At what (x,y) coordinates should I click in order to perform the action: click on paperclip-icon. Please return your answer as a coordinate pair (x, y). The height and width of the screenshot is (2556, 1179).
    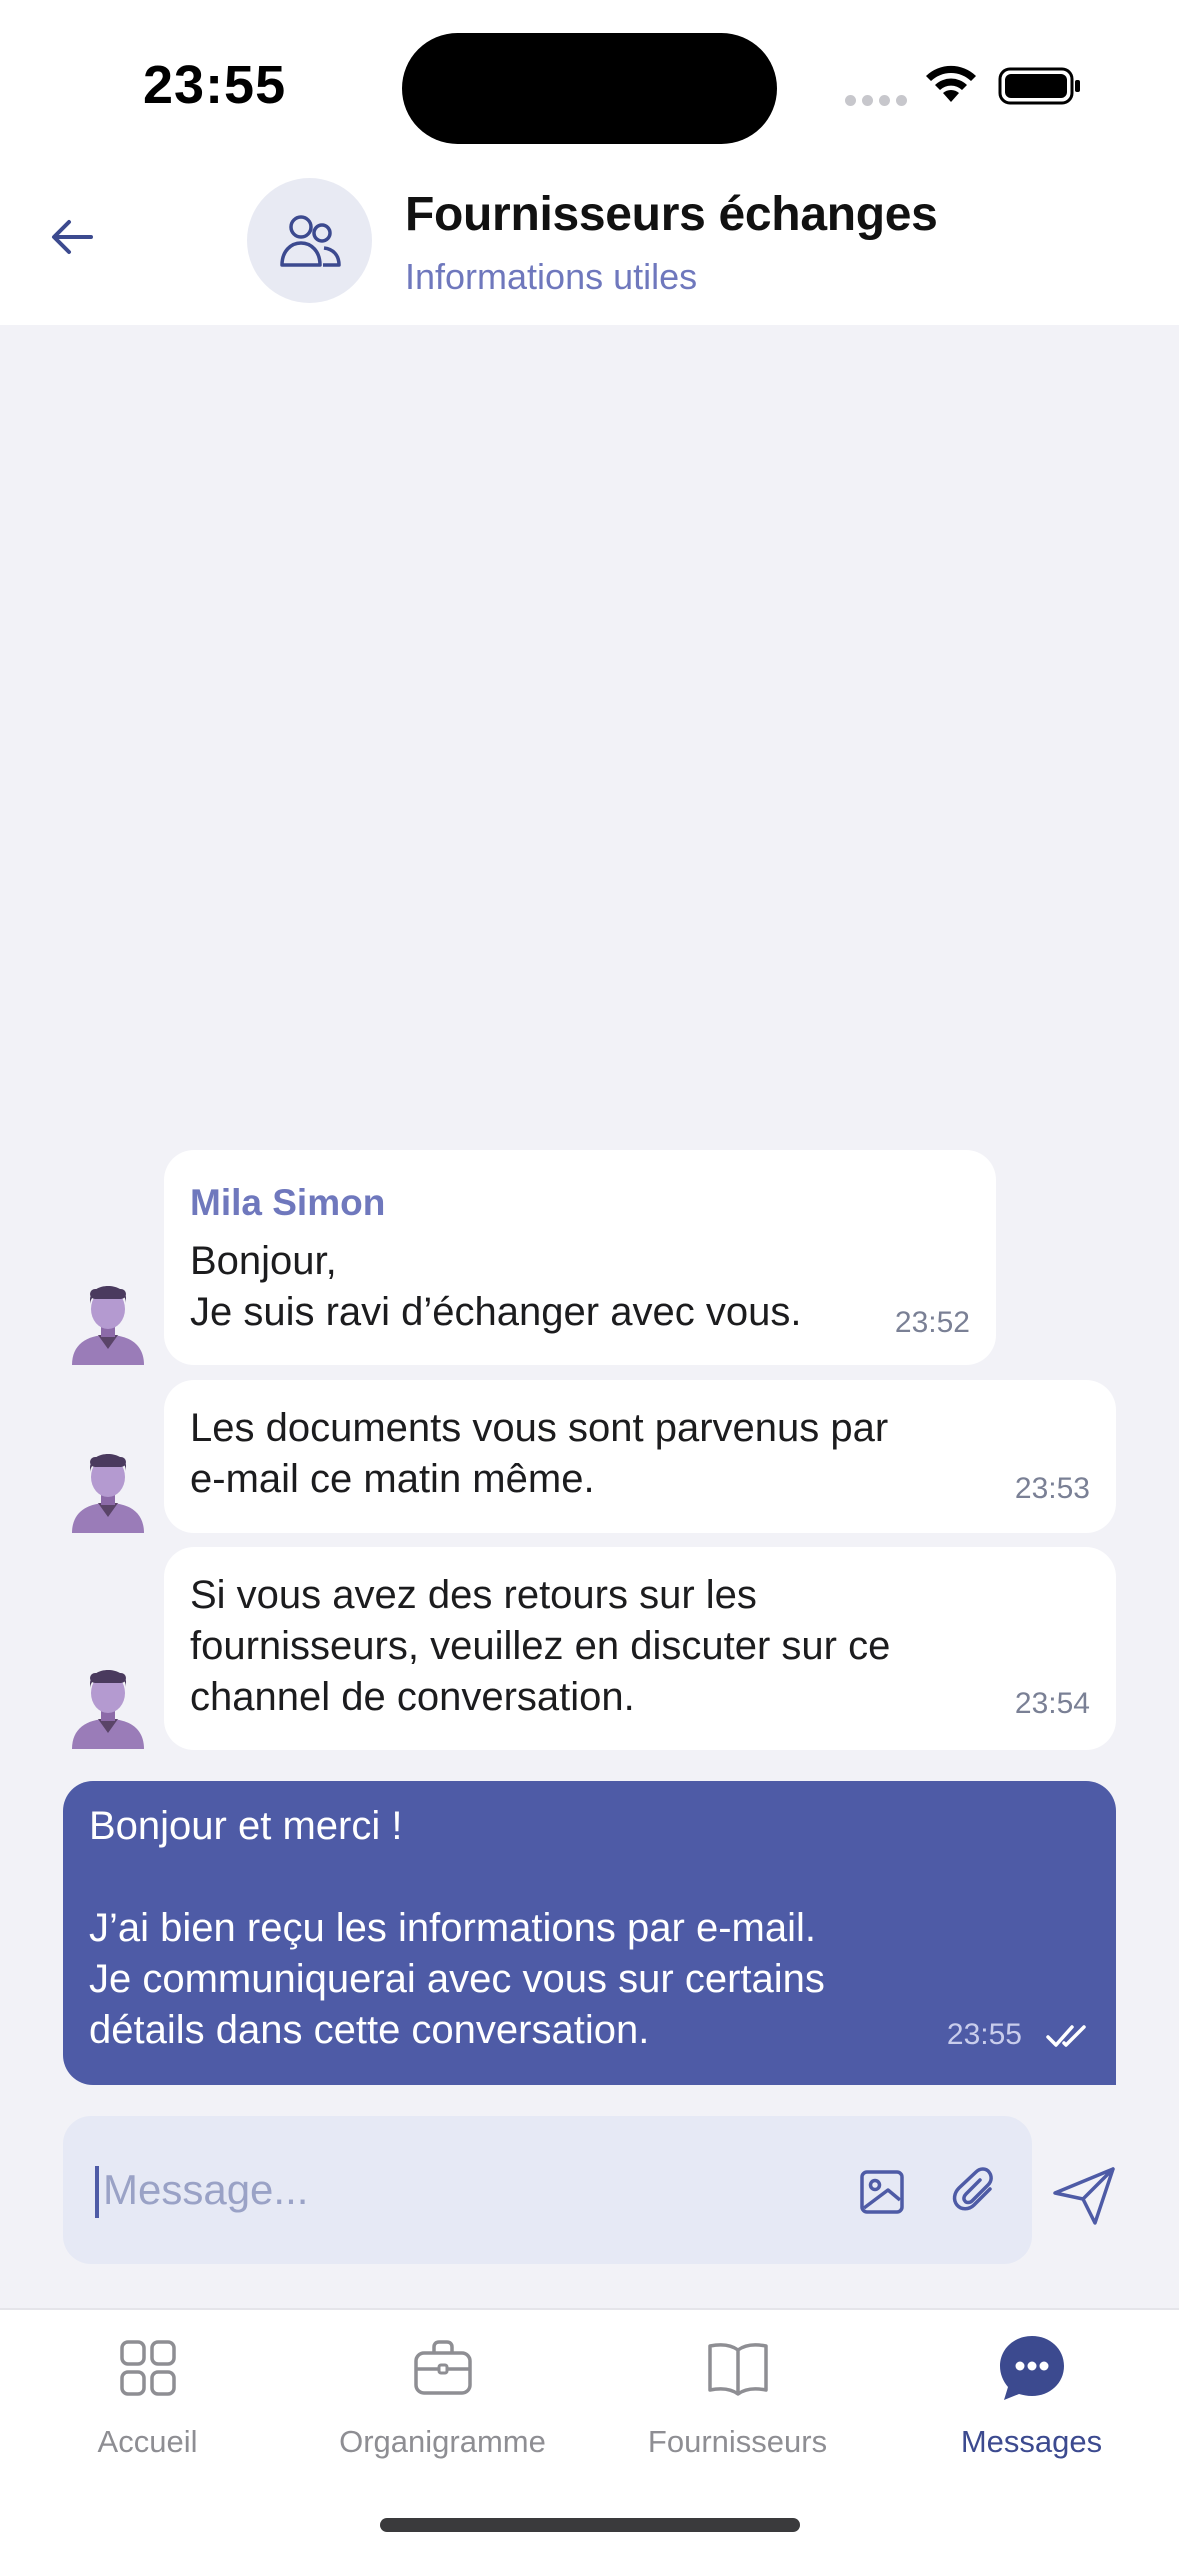
    Looking at the image, I should click on (972, 2189).